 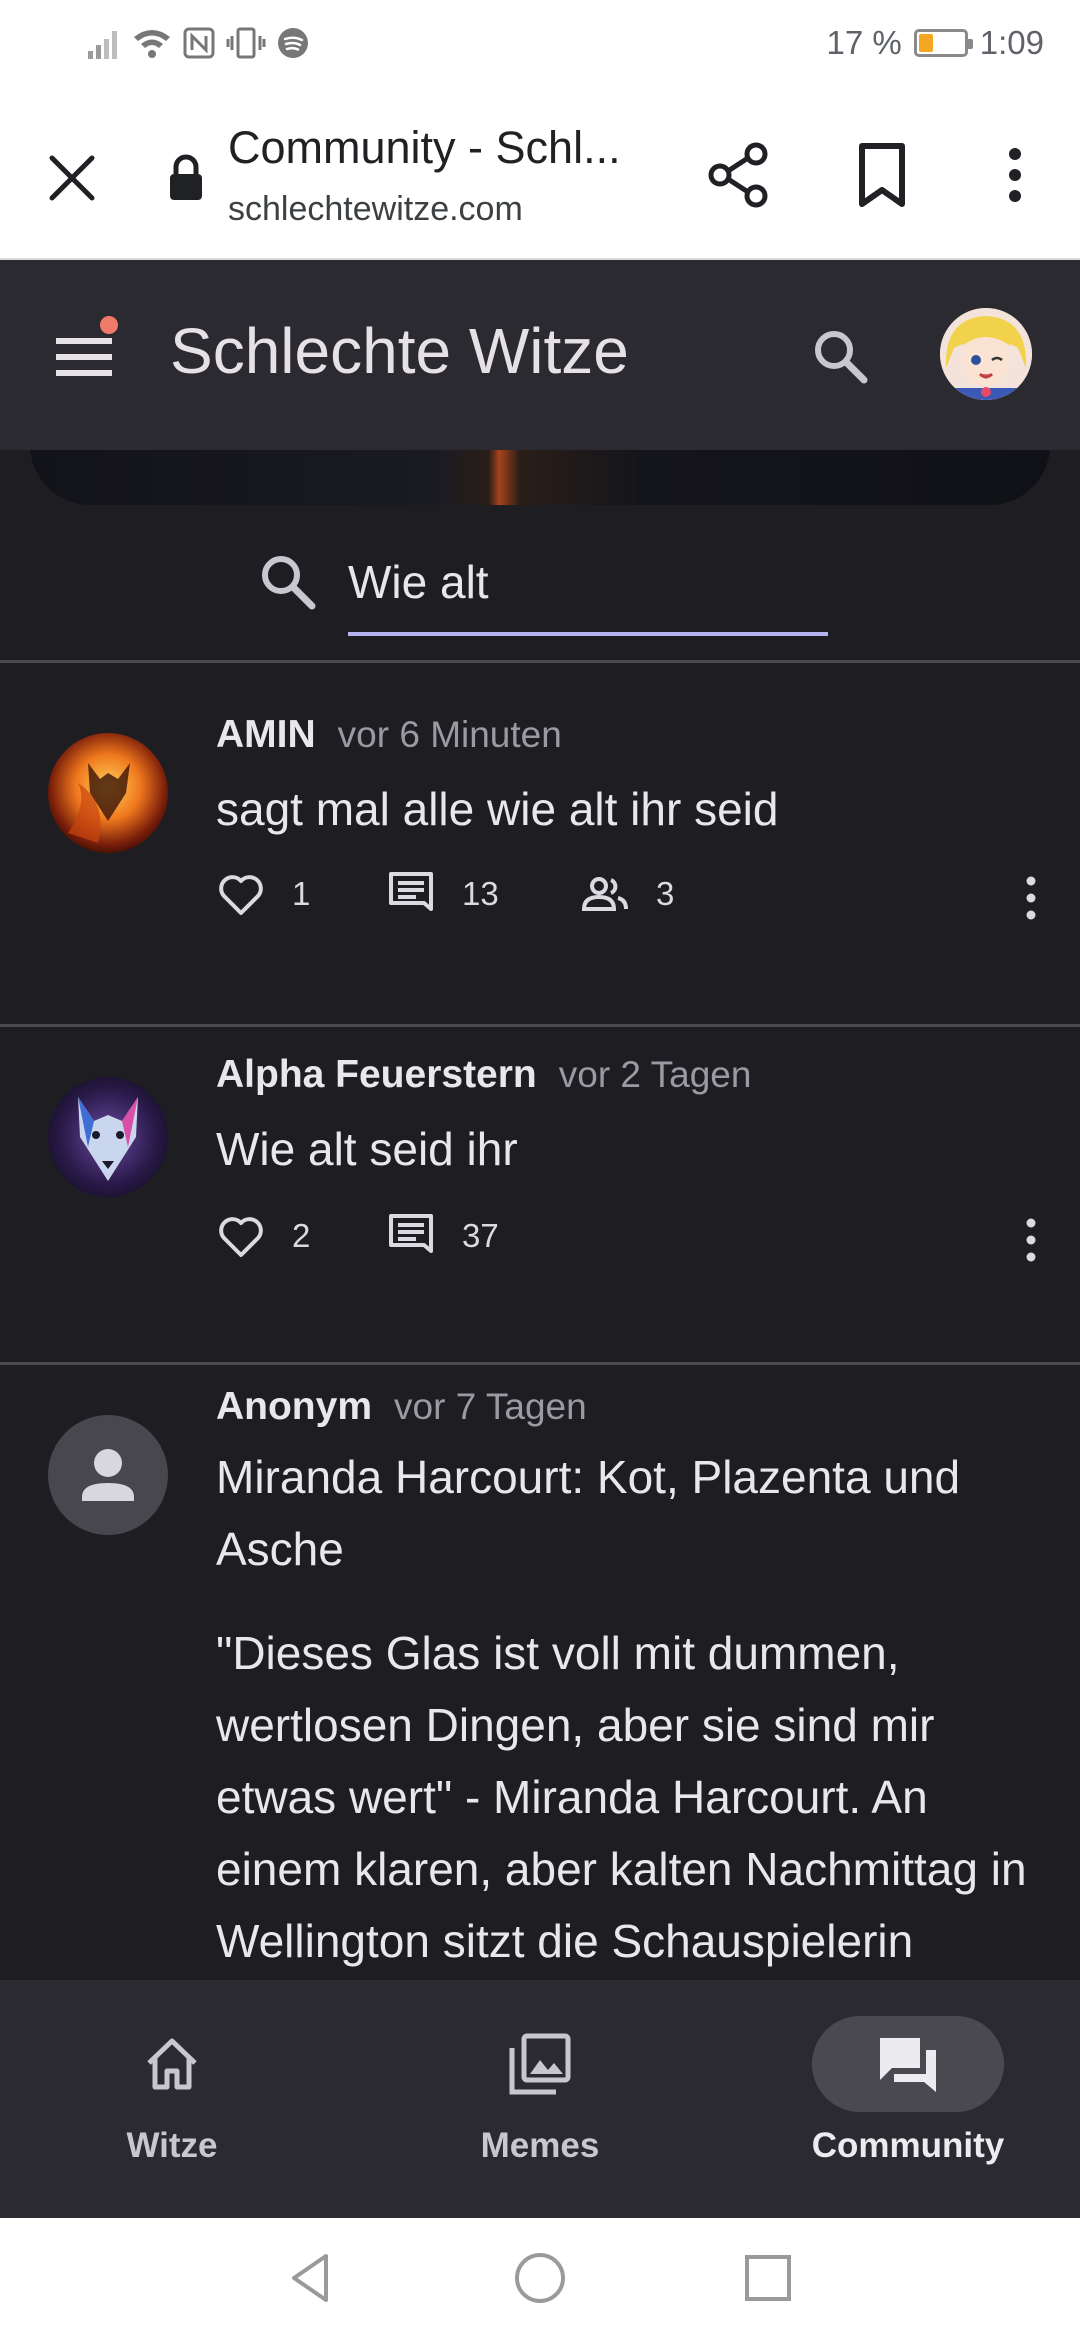 I want to click on image-gallery-icon, so click(x=540, y=2064).